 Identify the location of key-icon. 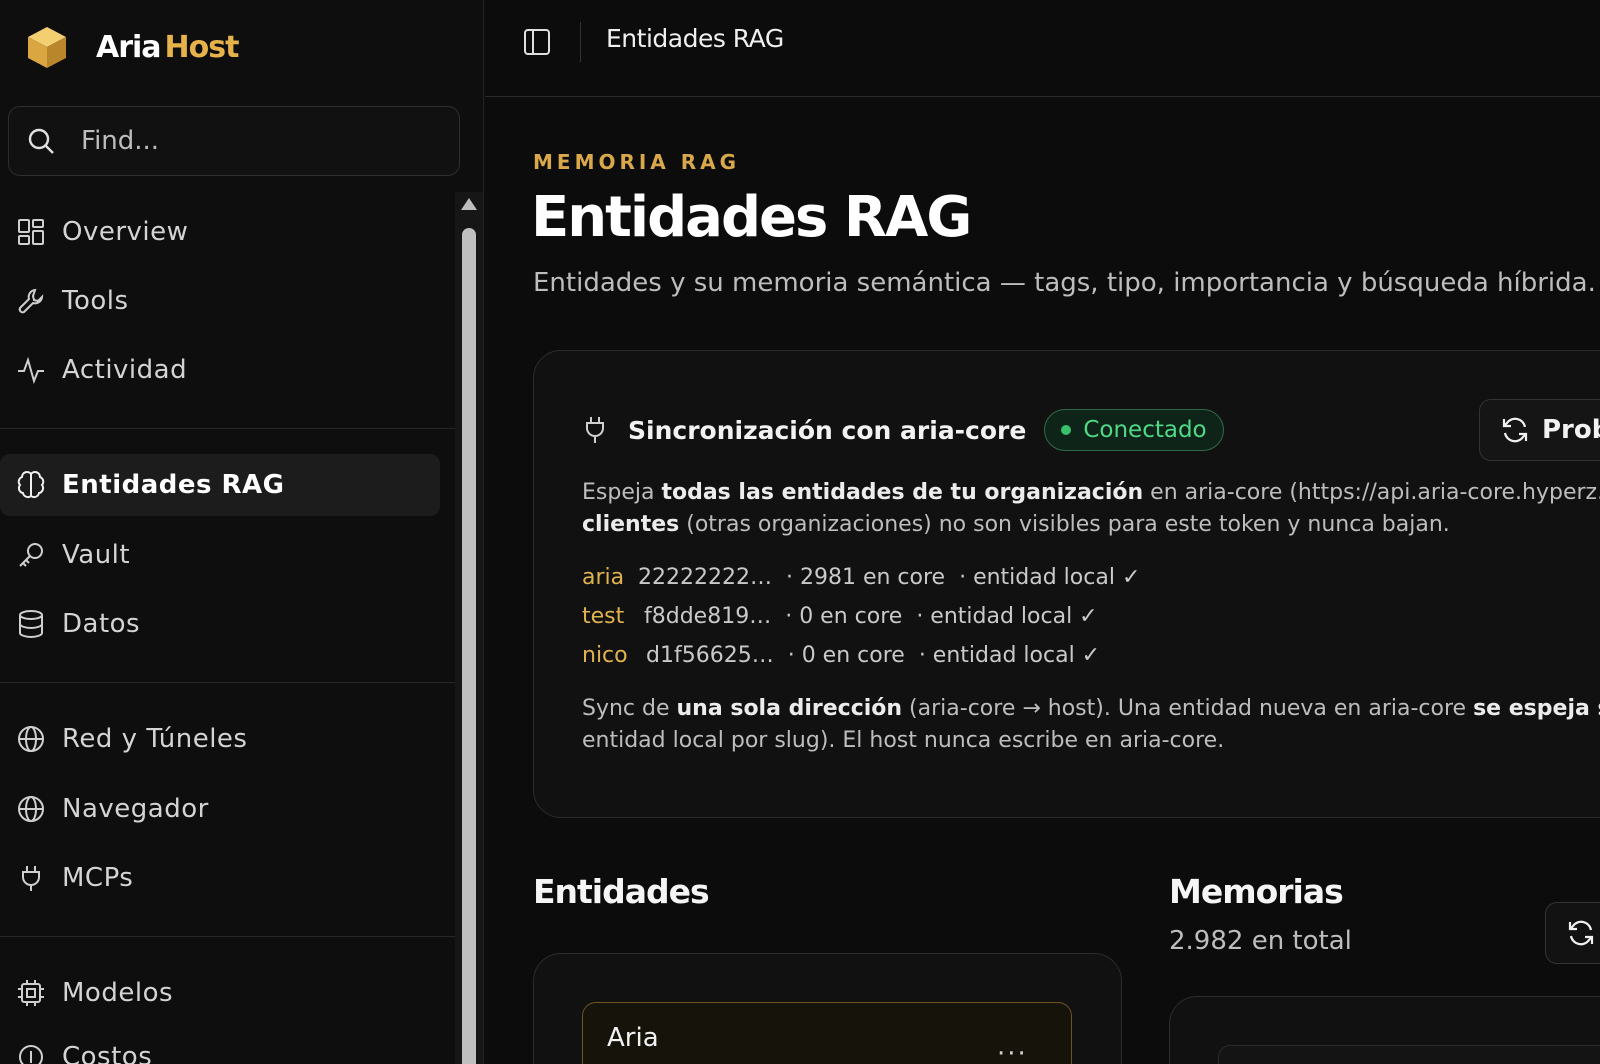
(31, 555).